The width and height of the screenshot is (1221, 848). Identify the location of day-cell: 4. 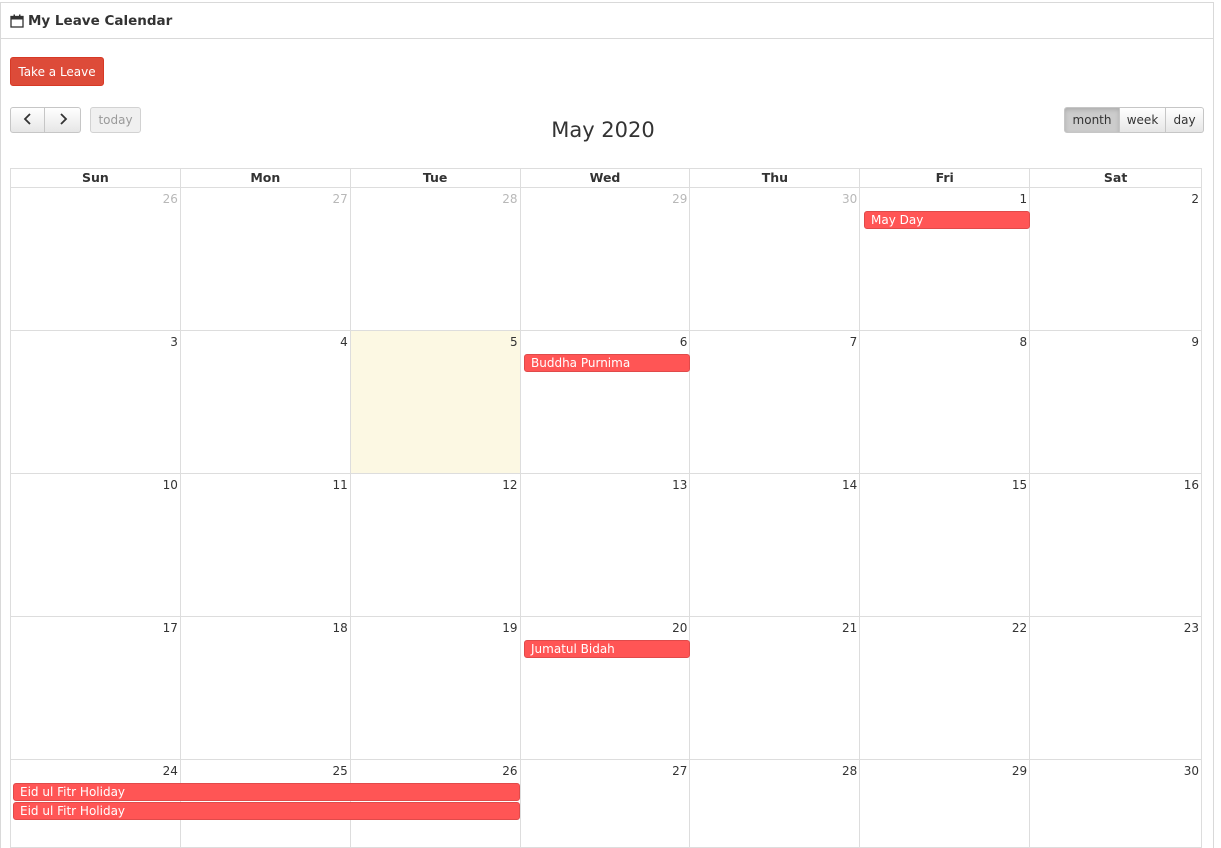
(265, 402).